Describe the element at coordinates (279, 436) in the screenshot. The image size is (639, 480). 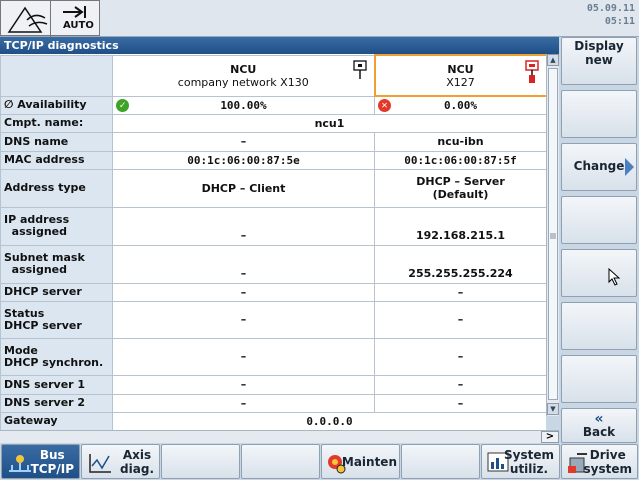
I see `horizontal-scrollbar: >` at that location.